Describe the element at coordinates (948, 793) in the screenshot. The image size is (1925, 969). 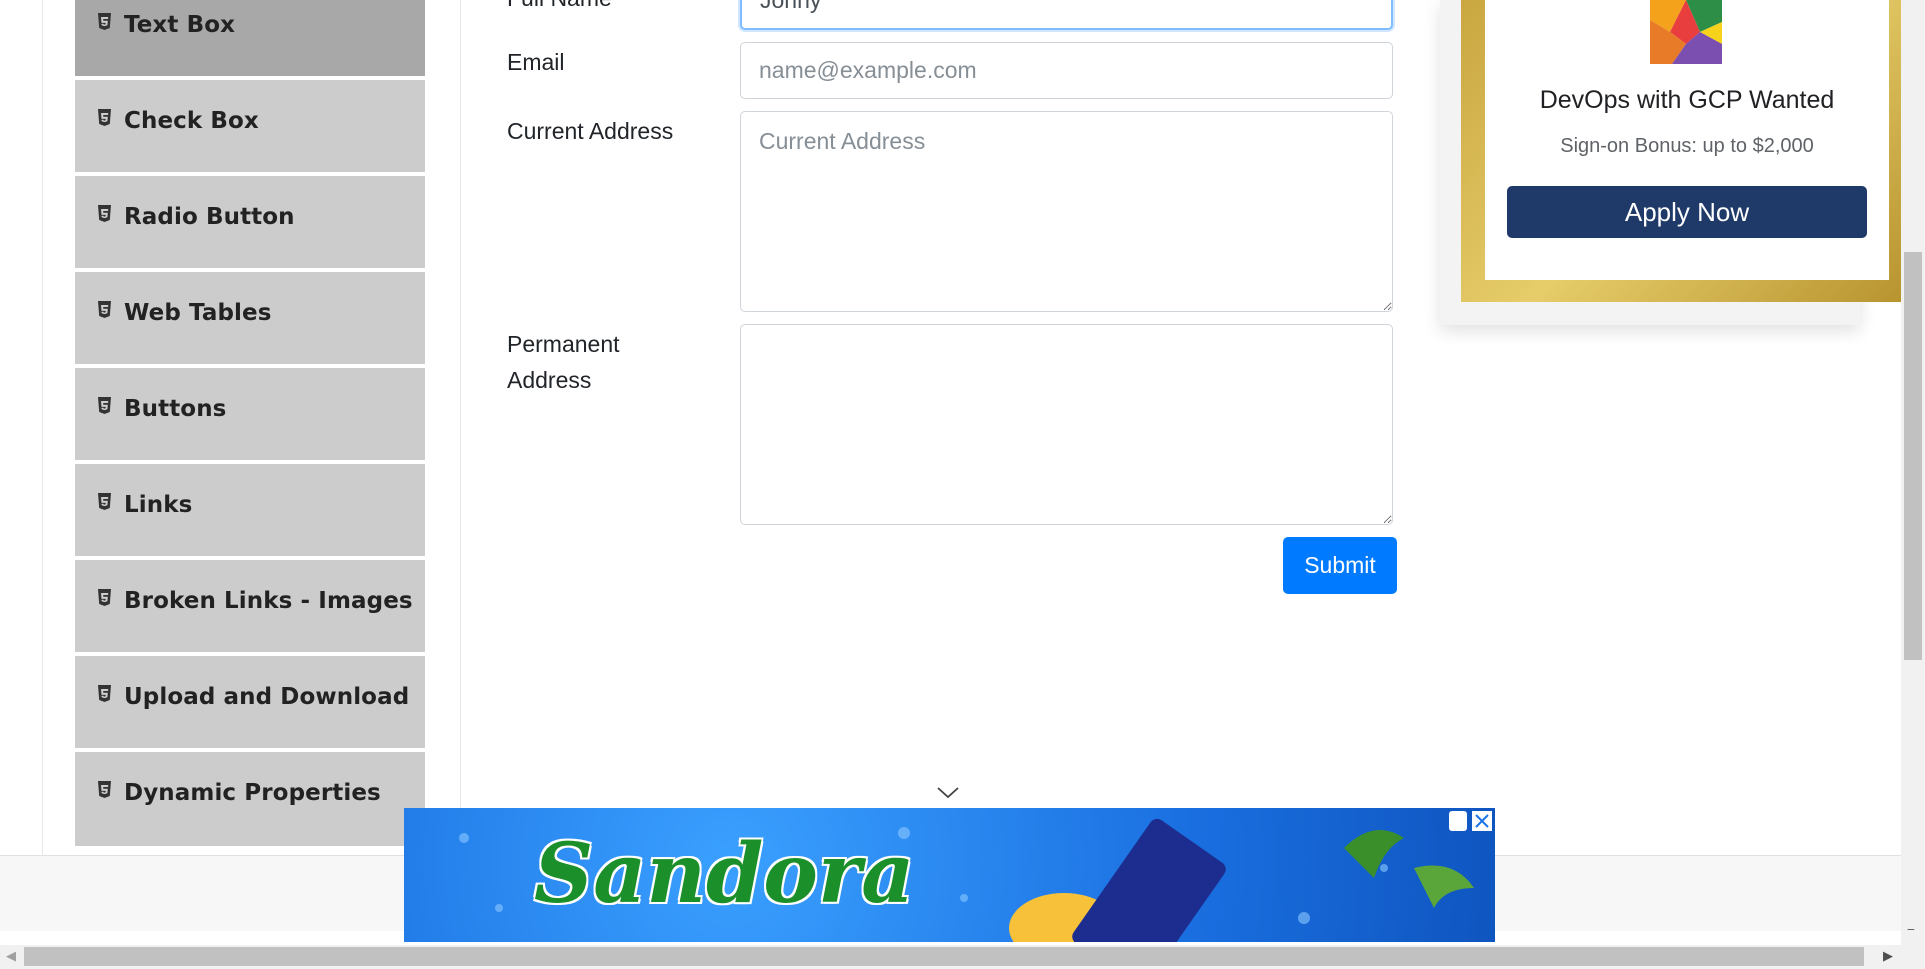
I see `chevron-down-icon` at that location.